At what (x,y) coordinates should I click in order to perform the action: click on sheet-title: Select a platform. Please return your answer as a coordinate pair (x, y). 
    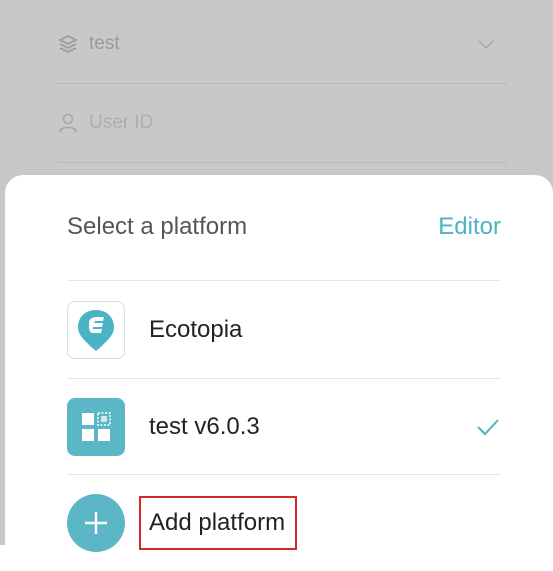
    Looking at the image, I should click on (157, 226).